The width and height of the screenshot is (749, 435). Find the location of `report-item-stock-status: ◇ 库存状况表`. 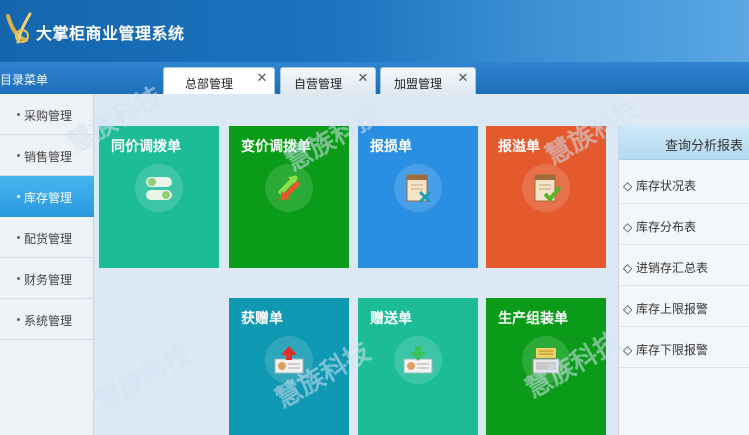

report-item-stock-status: ◇ 库存状况表 is located at coordinates (684, 183).